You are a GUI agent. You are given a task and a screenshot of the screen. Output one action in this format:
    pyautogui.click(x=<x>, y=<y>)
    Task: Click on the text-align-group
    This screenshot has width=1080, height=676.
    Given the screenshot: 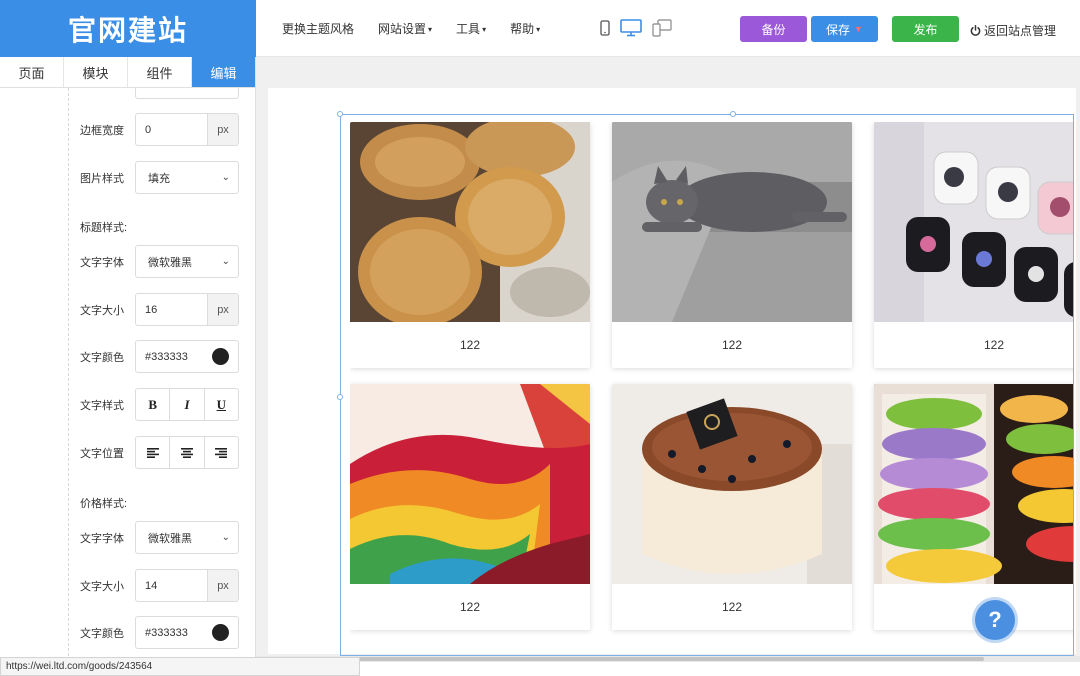 What is the action you would take?
    pyautogui.click(x=187, y=452)
    